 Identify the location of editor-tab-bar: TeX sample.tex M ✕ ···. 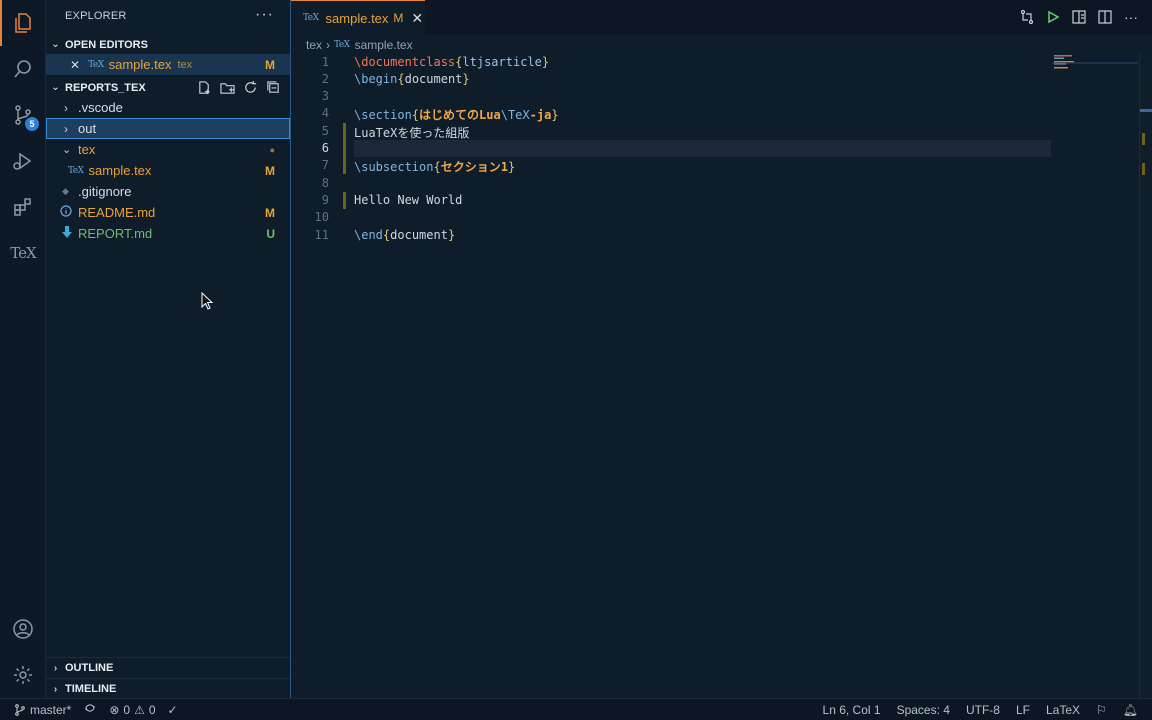
(721, 17).